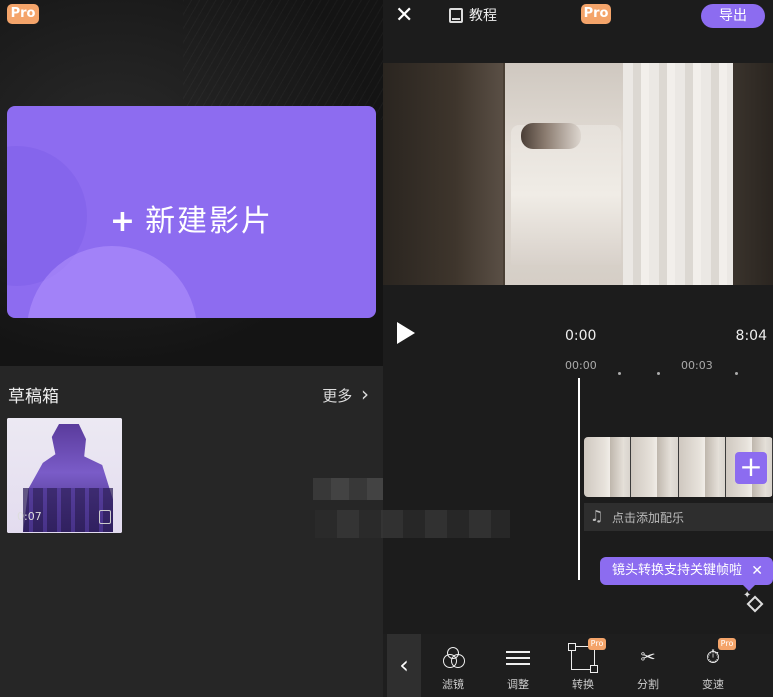 This screenshot has height=697, width=773. What do you see at coordinates (518, 684) in the screenshot?
I see `tool-label: 调整` at bounding box center [518, 684].